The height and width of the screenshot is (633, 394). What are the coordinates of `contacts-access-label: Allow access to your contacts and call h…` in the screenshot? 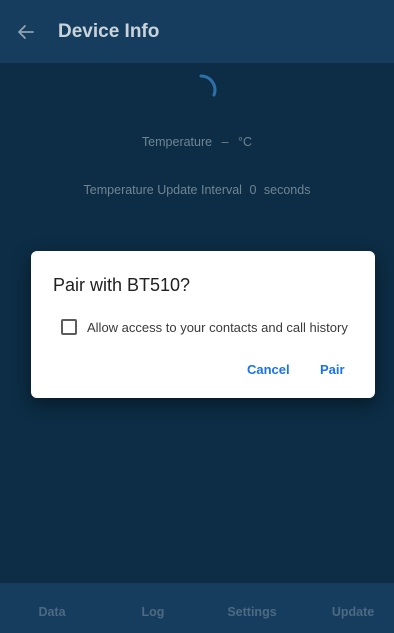 It's located at (217, 327).